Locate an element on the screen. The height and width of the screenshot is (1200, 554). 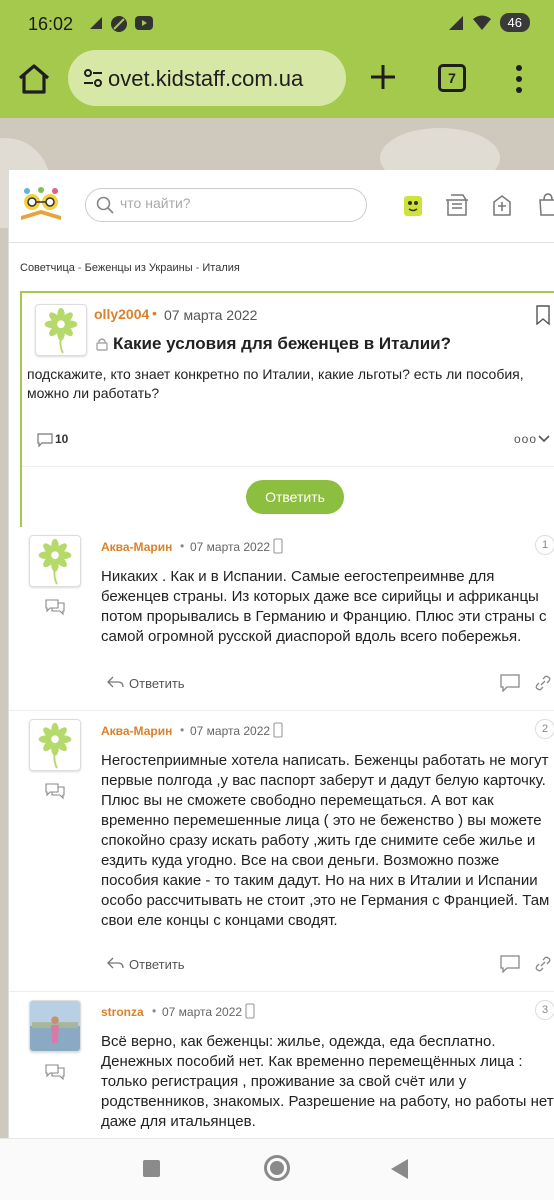
browser-toolbar: ovet.kidstaff.com.ua 7 is located at coordinates (277, 79).